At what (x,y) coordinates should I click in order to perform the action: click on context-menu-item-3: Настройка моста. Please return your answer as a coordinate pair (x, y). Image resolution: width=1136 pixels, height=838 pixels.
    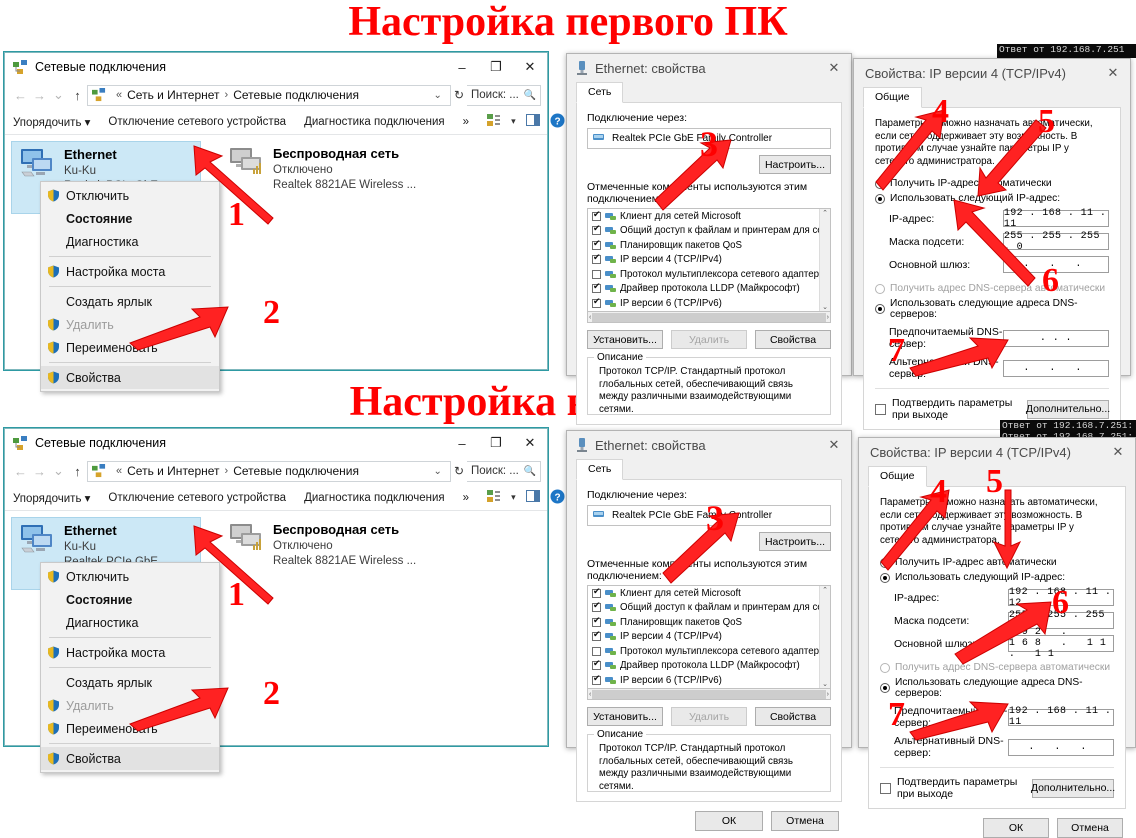
    Looking at the image, I should click on (130, 271).